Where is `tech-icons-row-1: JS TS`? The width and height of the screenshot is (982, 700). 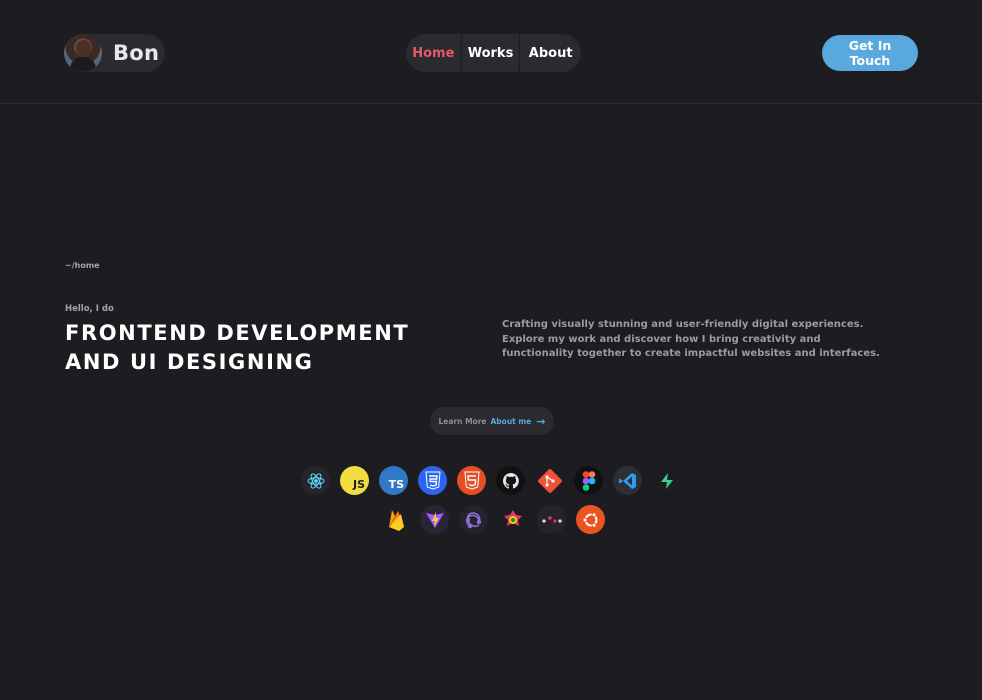 tech-icons-row-1: JS TS is located at coordinates (491, 480).